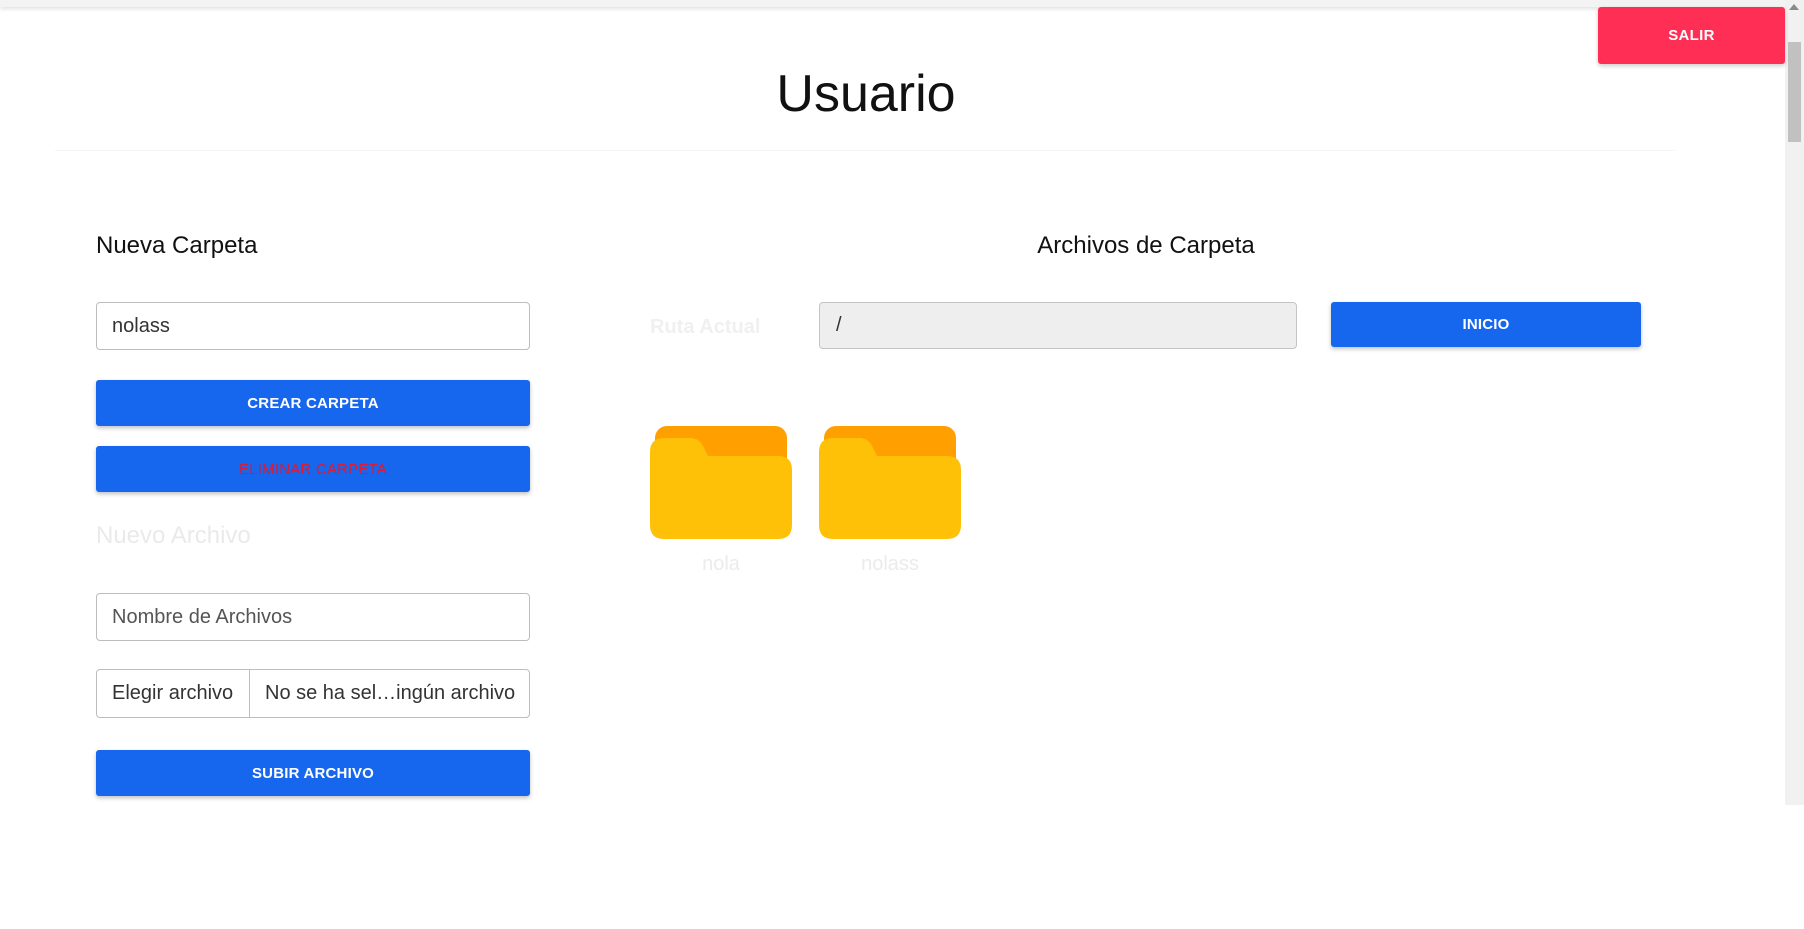  I want to click on current-path-field: /, so click(1058, 325).